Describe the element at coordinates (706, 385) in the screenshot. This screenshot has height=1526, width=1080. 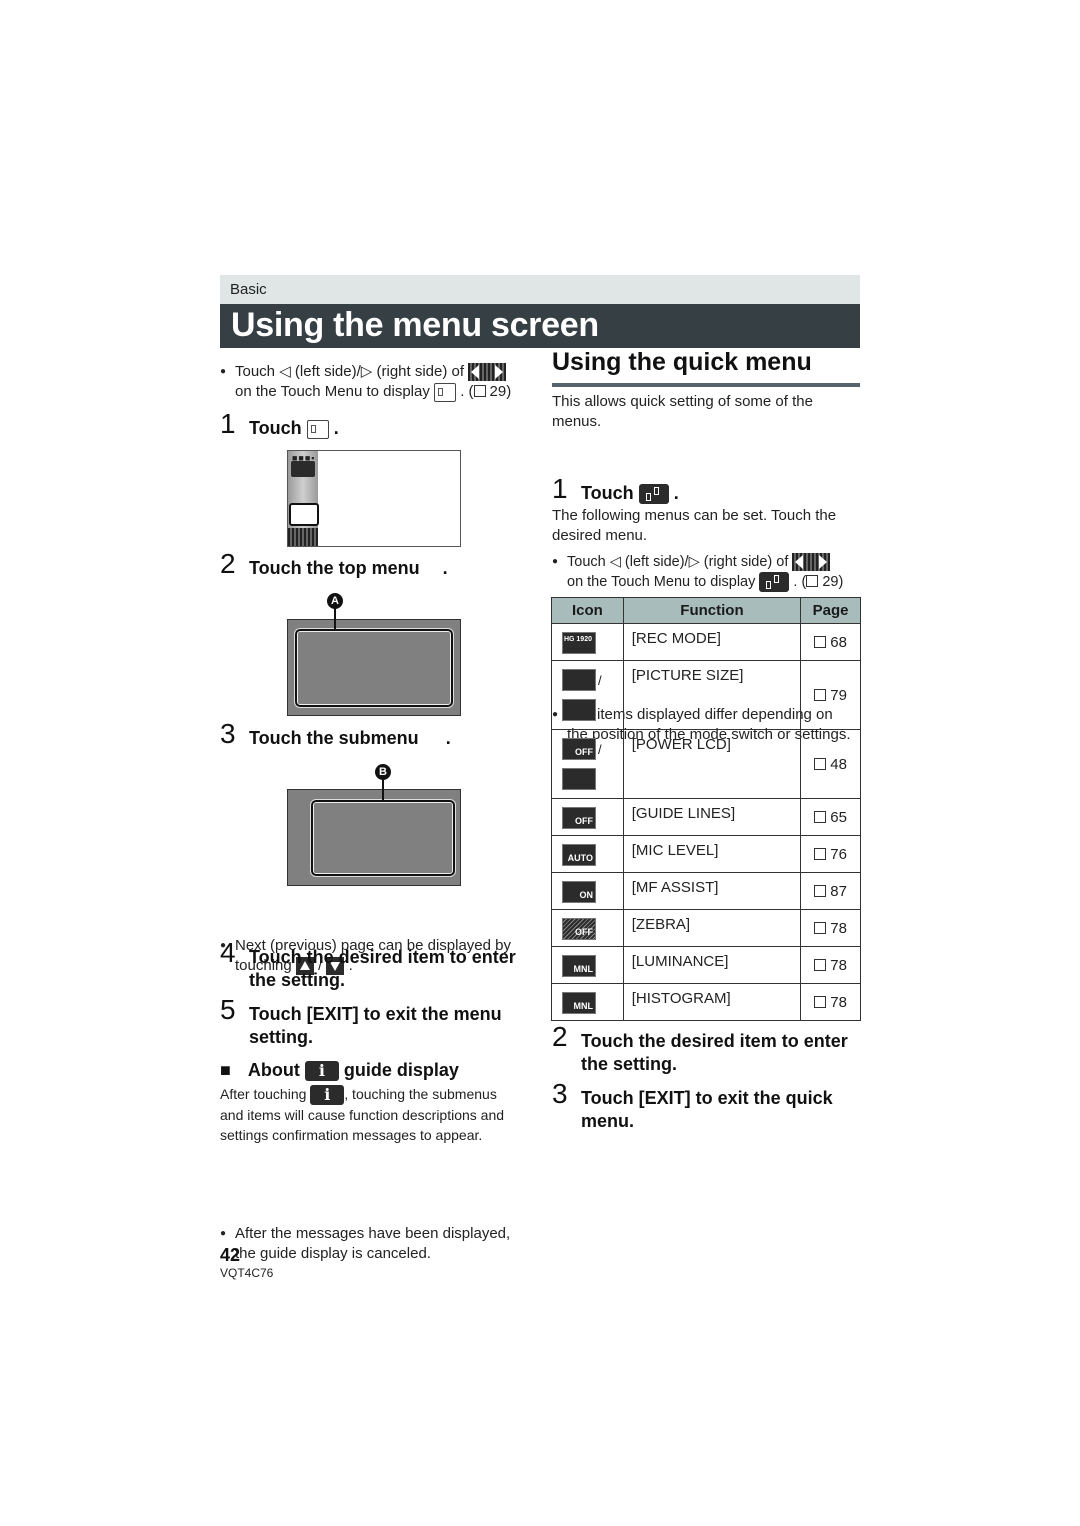
I see `heading-rule` at that location.